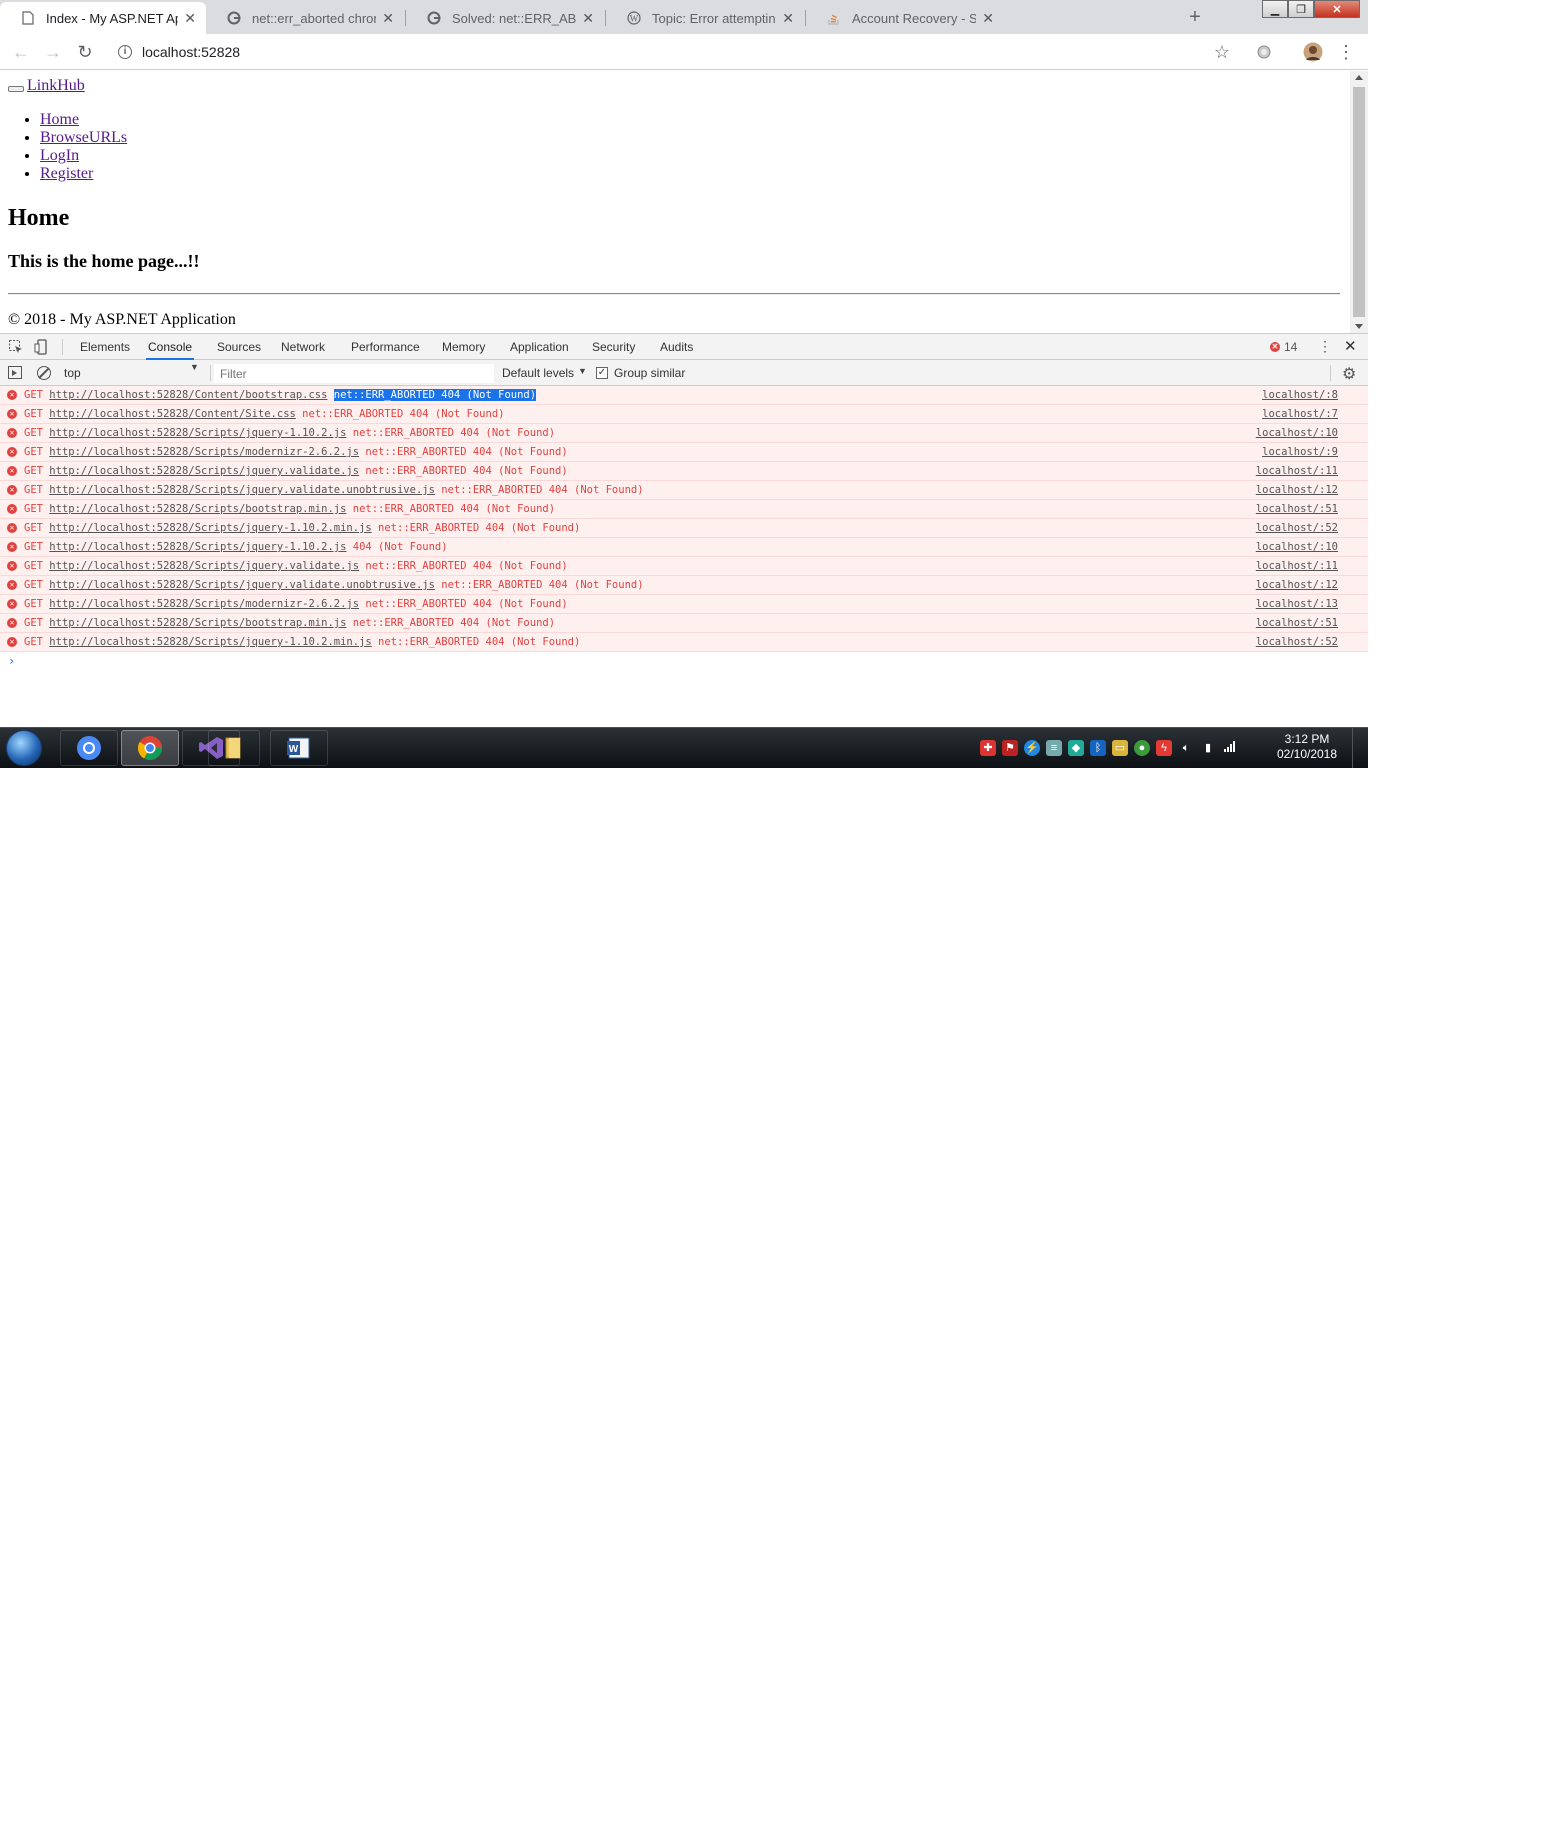 The height and width of the screenshot is (1832, 1544). Describe the element at coordinates (670, 52) in the screenshot. I see `address-bar: i localhost:52828` at that location.